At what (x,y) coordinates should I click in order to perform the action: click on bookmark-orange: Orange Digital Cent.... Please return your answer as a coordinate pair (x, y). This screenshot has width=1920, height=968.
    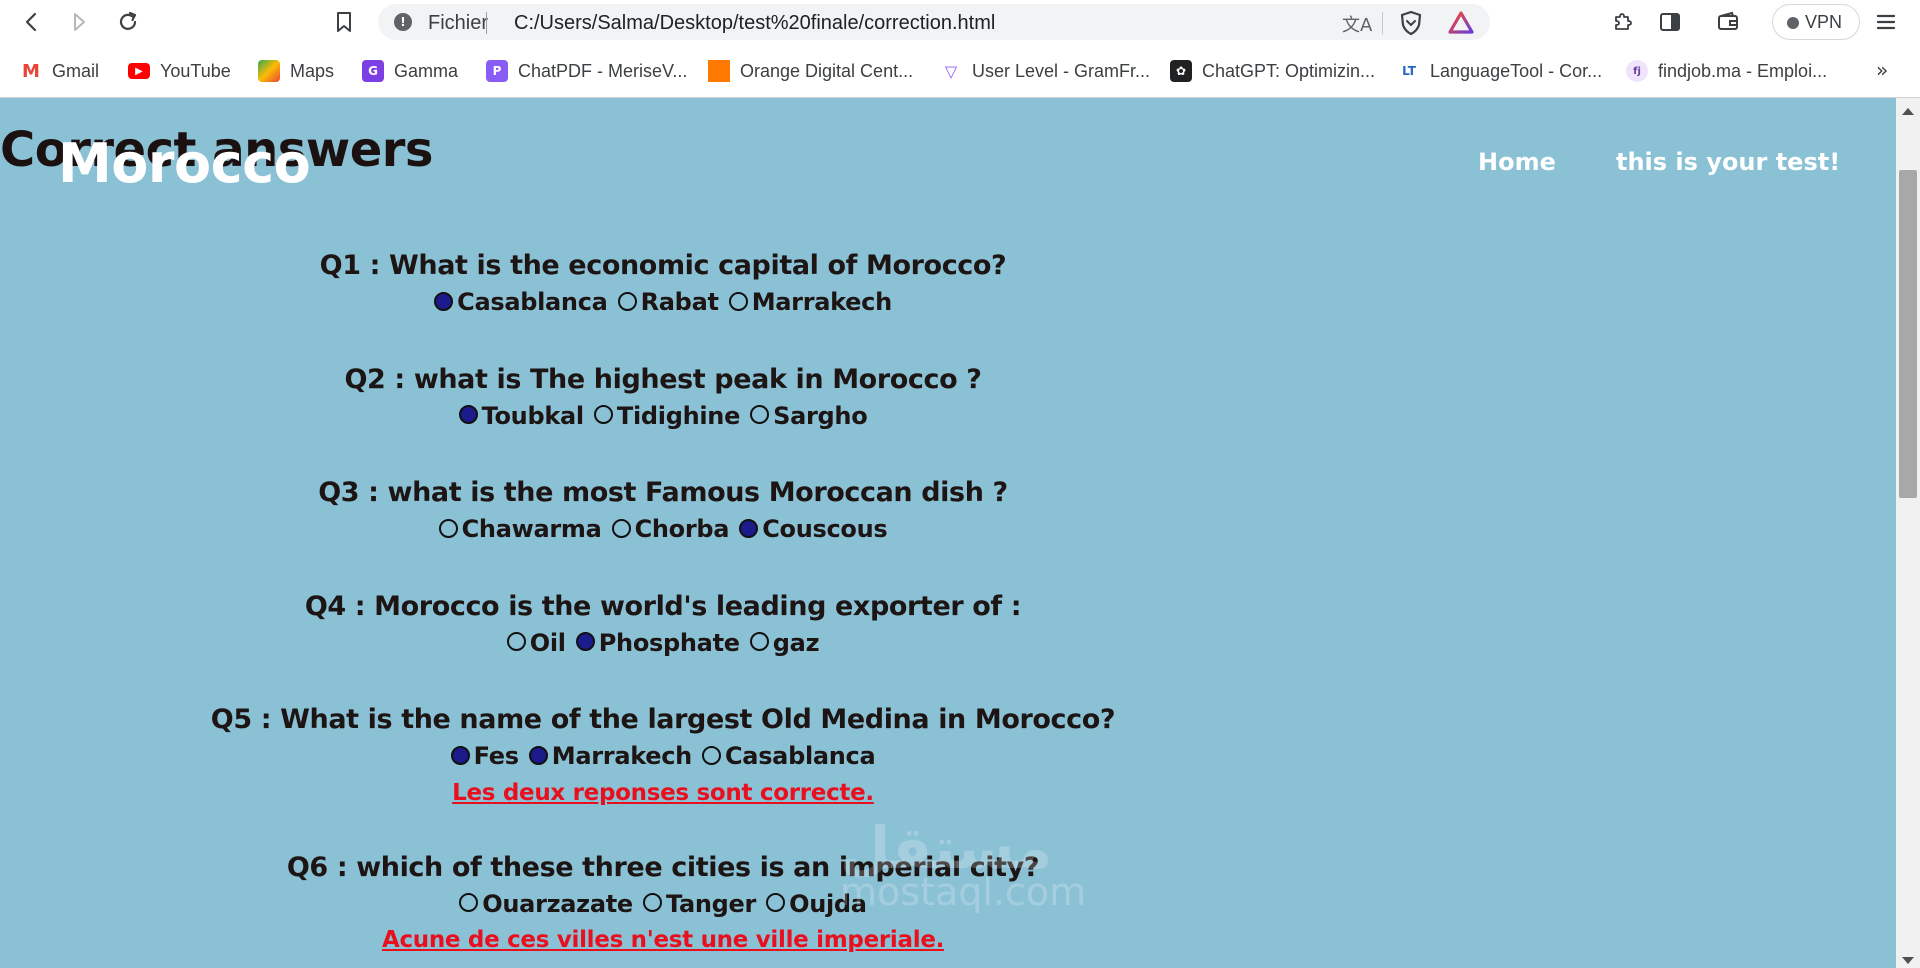
    Looking at the image, I should click on (810, 71).